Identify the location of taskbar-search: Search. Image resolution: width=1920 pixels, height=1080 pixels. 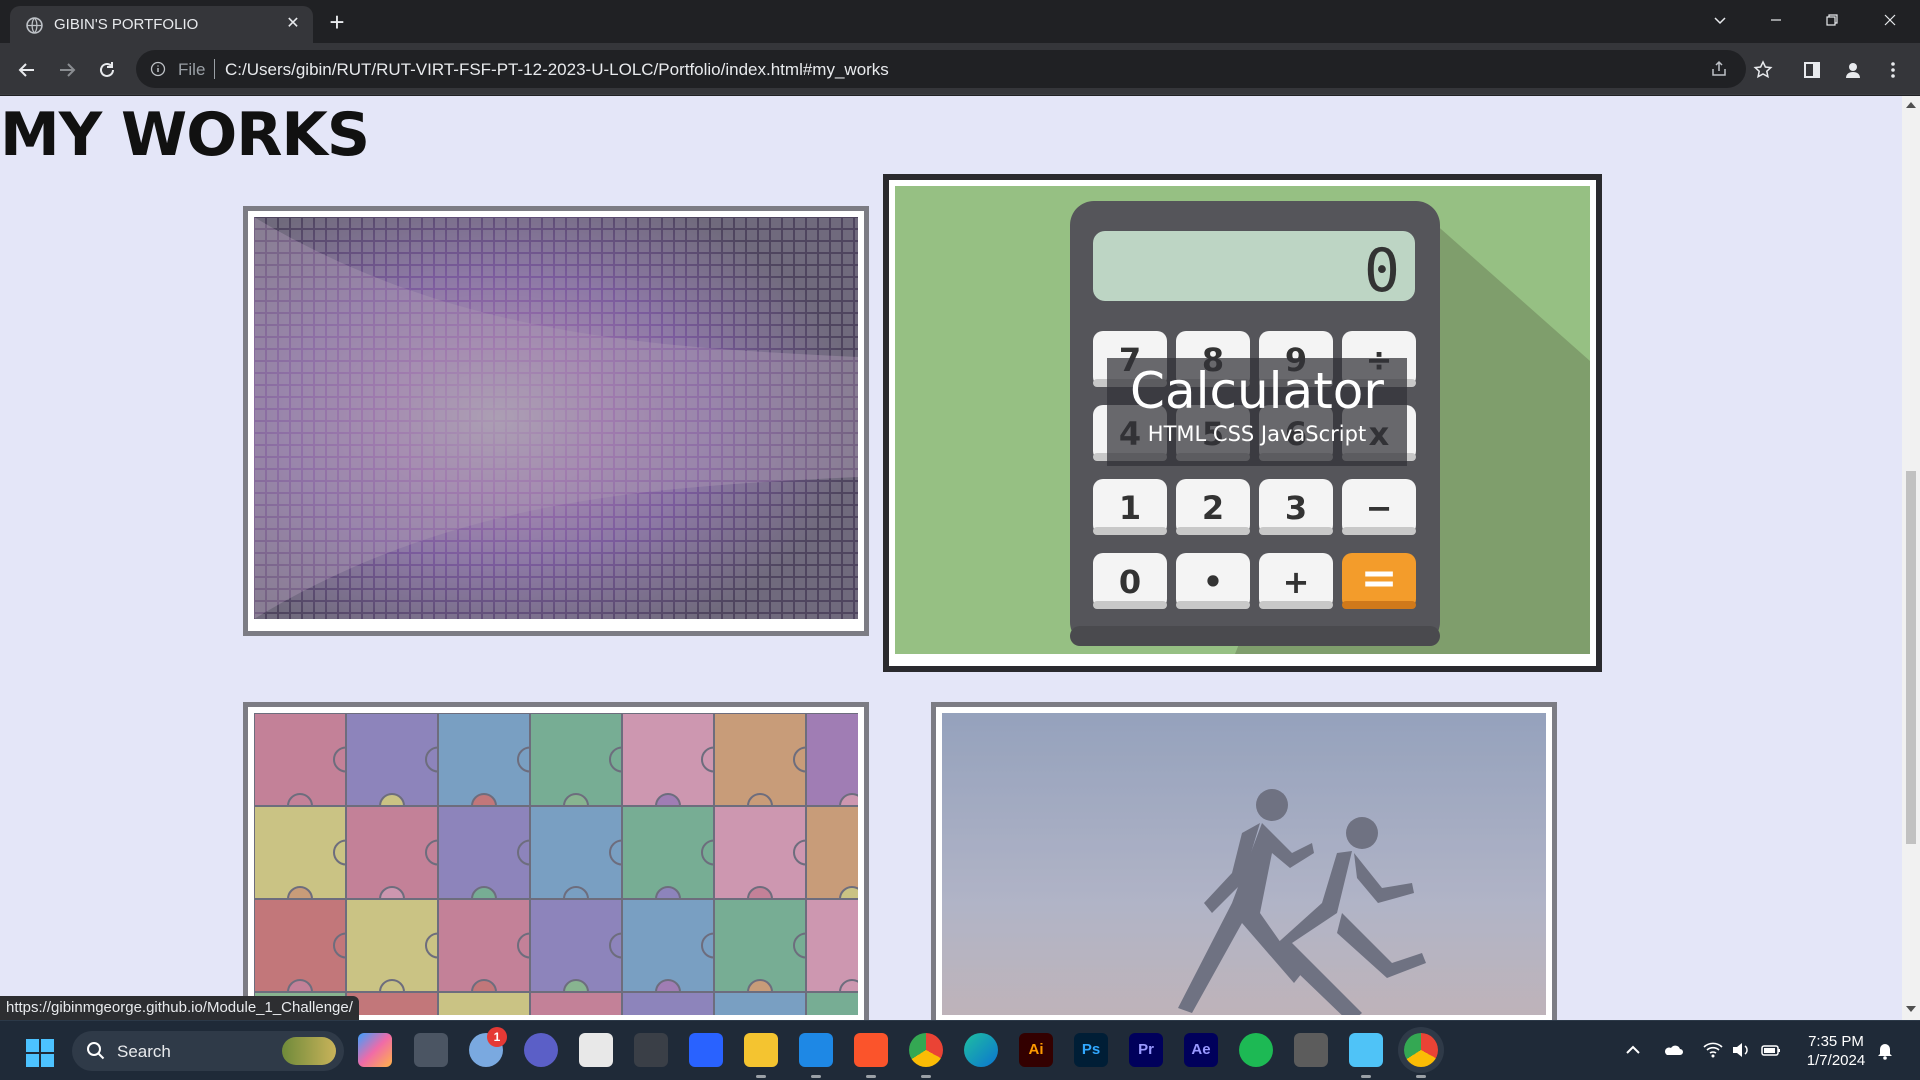
(208, 1051).